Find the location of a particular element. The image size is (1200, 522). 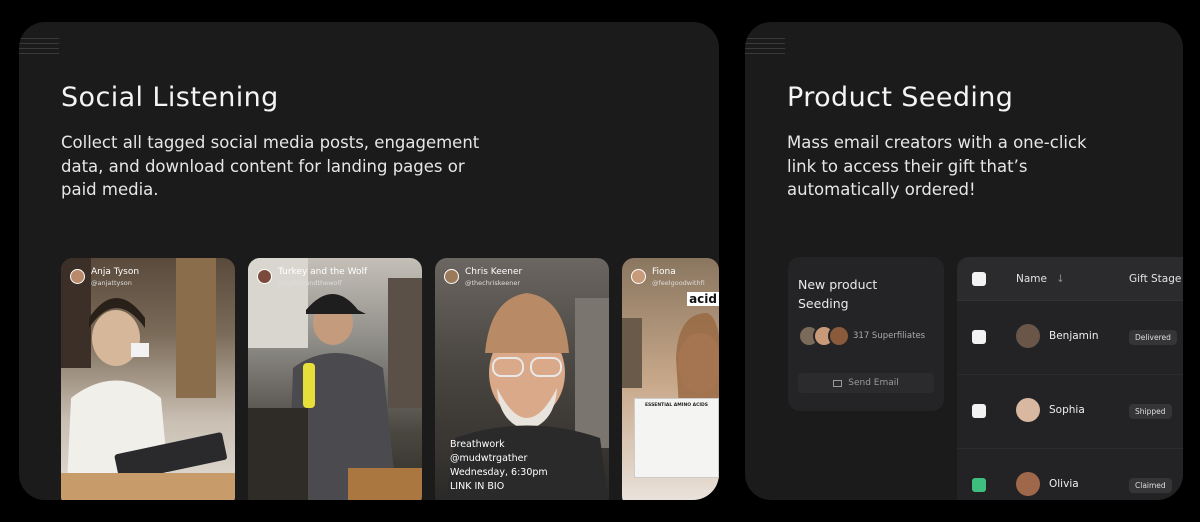

overlay-line: Wednesday, 6:30pm is located at coordinates (499, 472).